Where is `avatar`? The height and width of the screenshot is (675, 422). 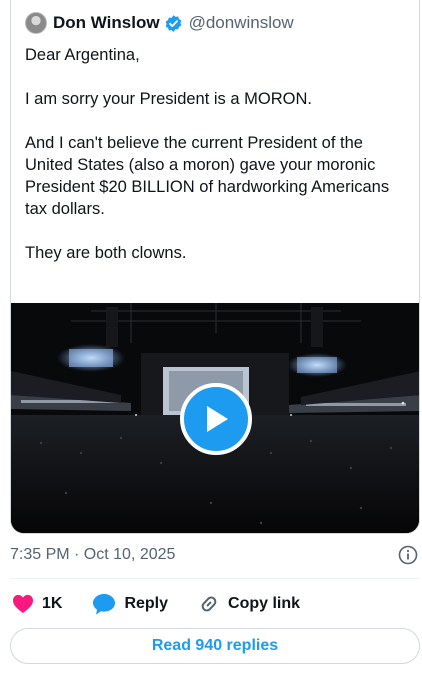 avatar is located at coordinates (36, 23).